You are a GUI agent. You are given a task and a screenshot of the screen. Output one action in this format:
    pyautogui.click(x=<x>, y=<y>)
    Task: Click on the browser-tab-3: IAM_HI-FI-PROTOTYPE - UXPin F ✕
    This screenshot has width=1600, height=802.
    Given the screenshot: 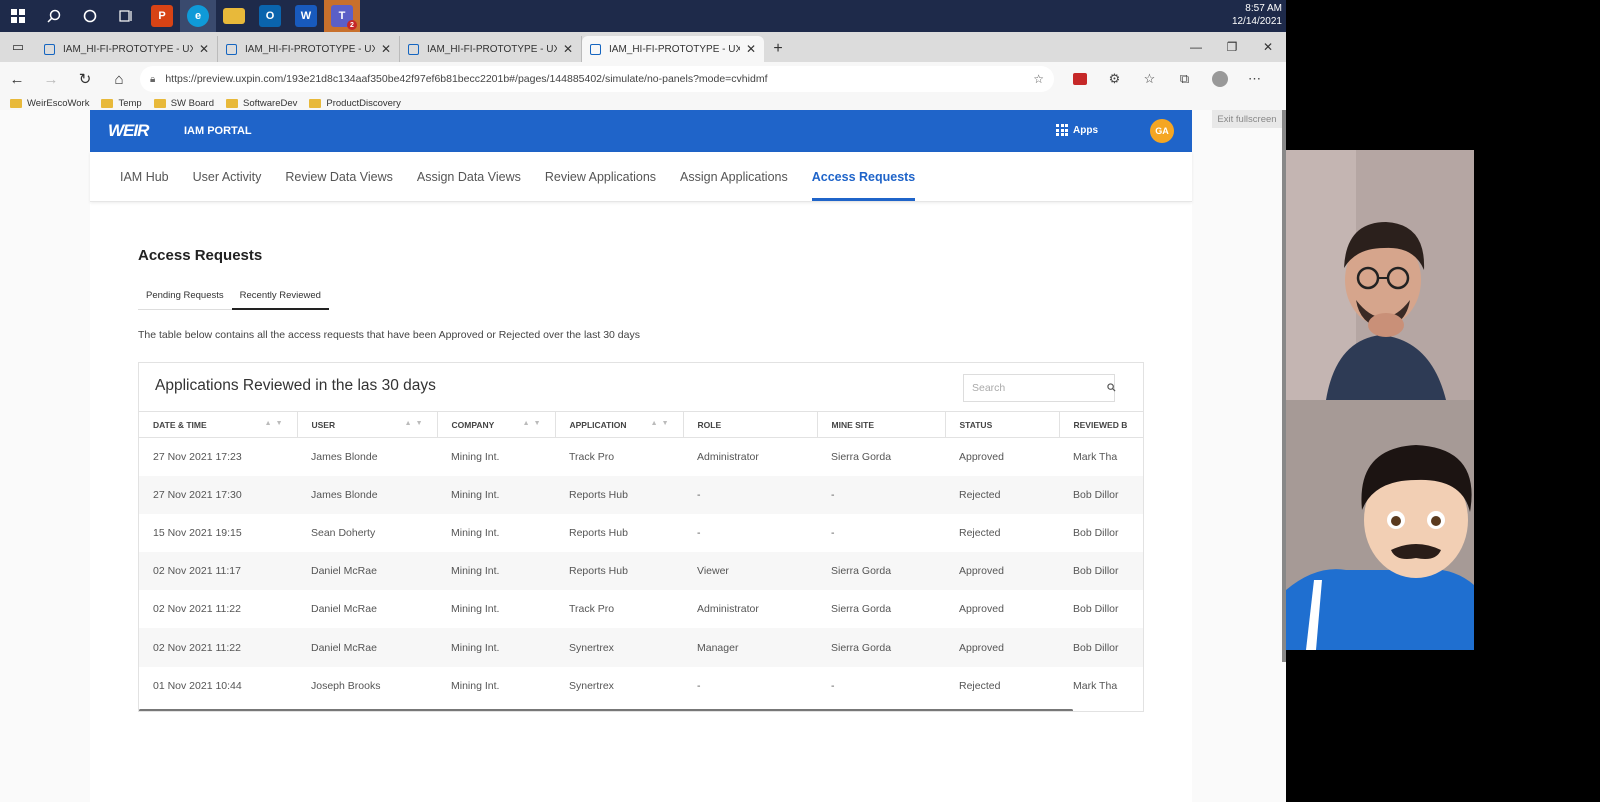 What is the action you would take?
    pyautogui.click(x=491, y=49)
    